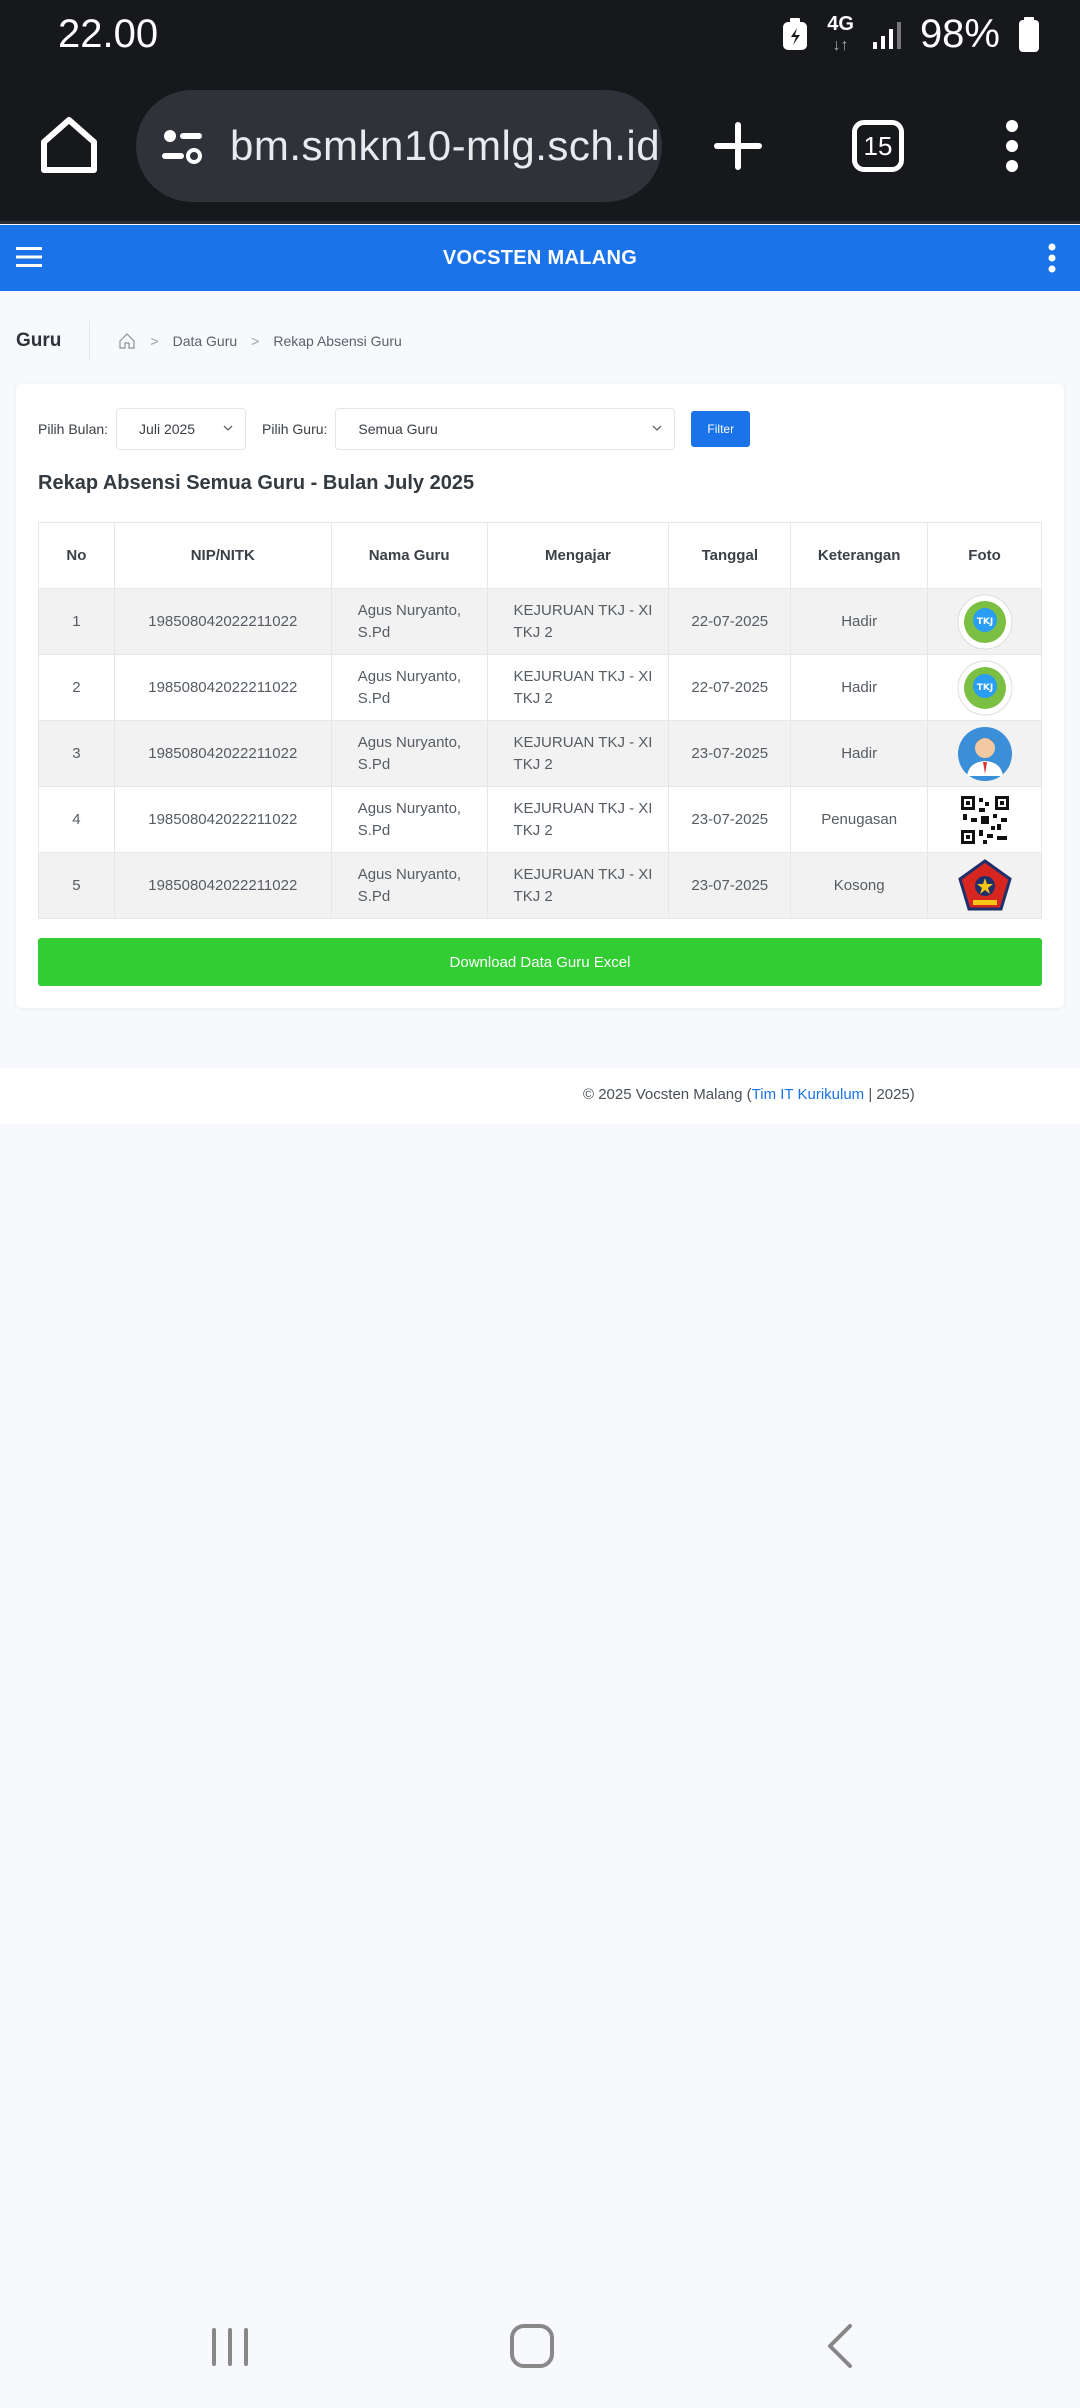 Image resolution: width=1080 pixels, height=2408 pixels. What do you see at coordinates (398, 429) in the screenshot?
I see `guru-select-value: Semua Guru` at bounding box center [398, 429].